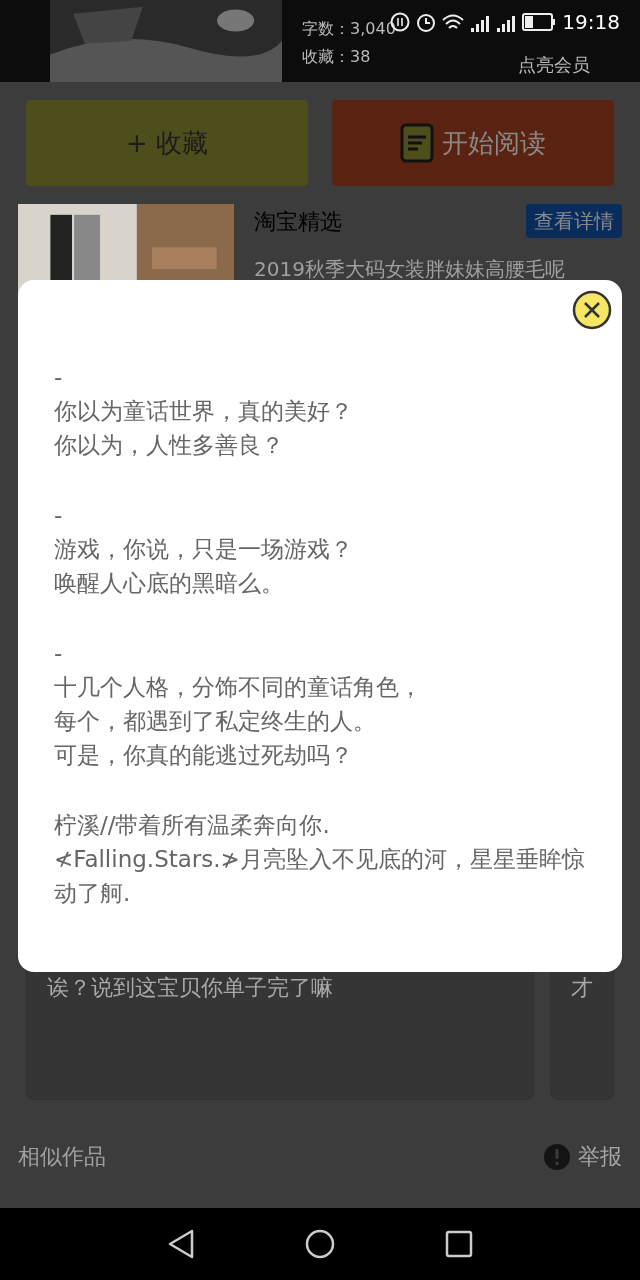 This screenshot has width=640, height=1280. Describe the element at coordinates (426, 22) in the screenshot. I see `alarm-icon` at that location.